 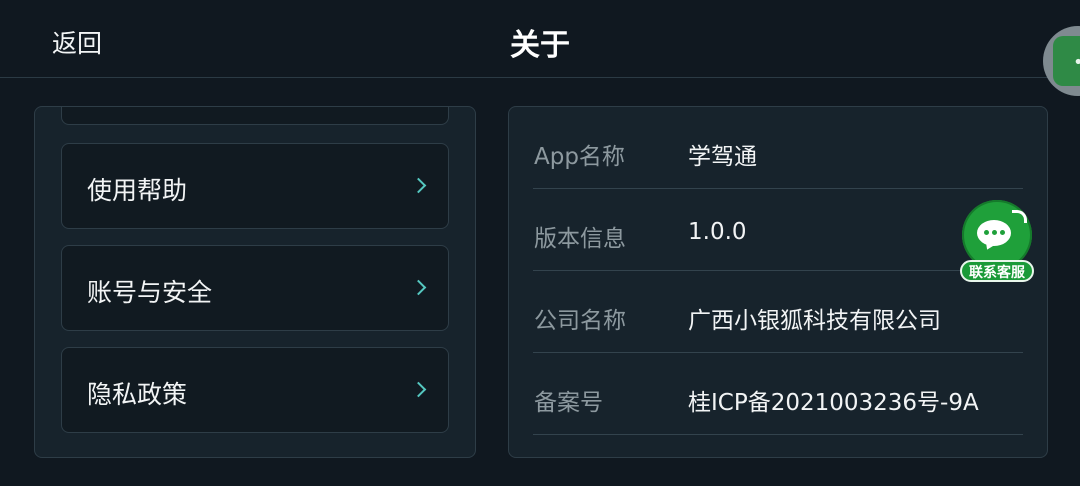 I want to click on info-row-icp: 备案号 桂ICP备2021003236号-9A, so click(x=778, y=394).